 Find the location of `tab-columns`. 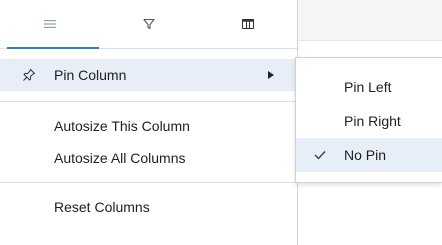

tab-columns is located at coordinates (247, 24).